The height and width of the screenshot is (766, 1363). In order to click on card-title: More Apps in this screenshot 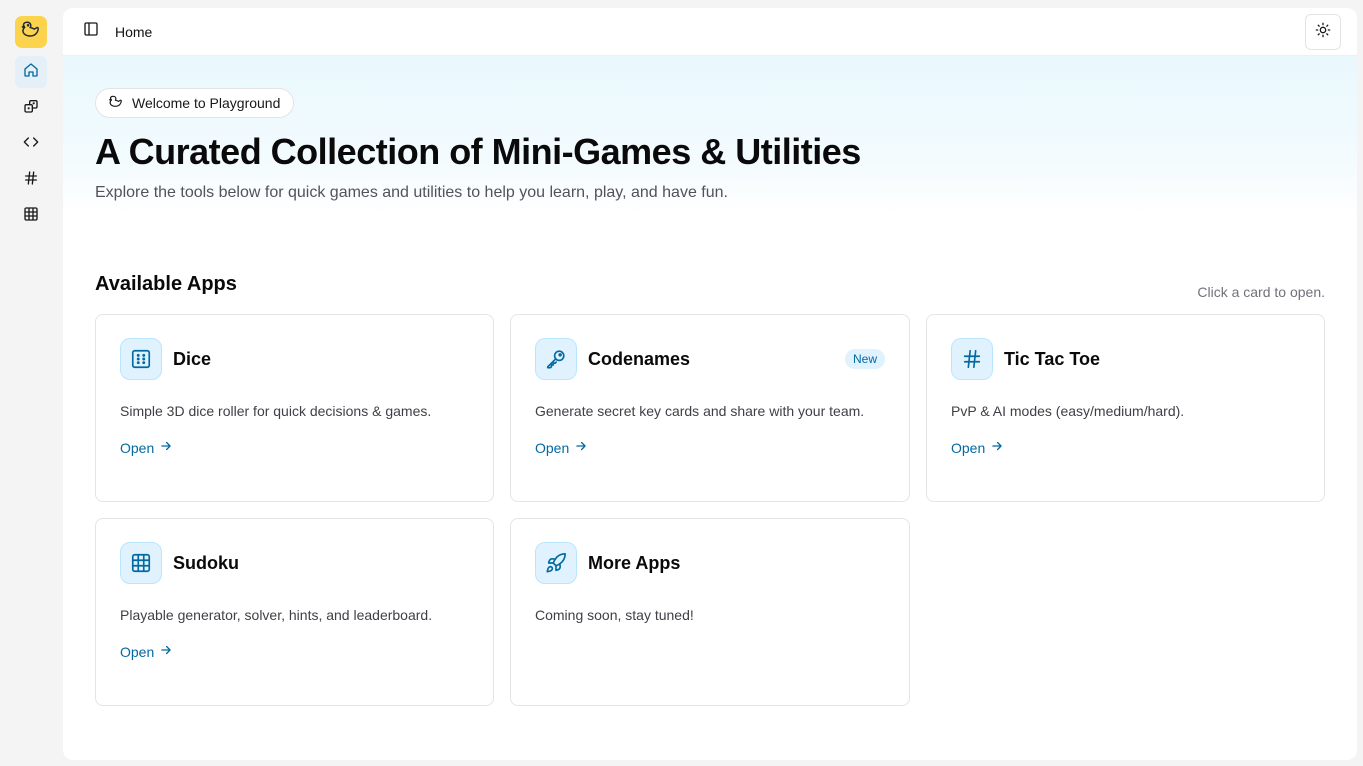, I will do `click(634, 562)`.